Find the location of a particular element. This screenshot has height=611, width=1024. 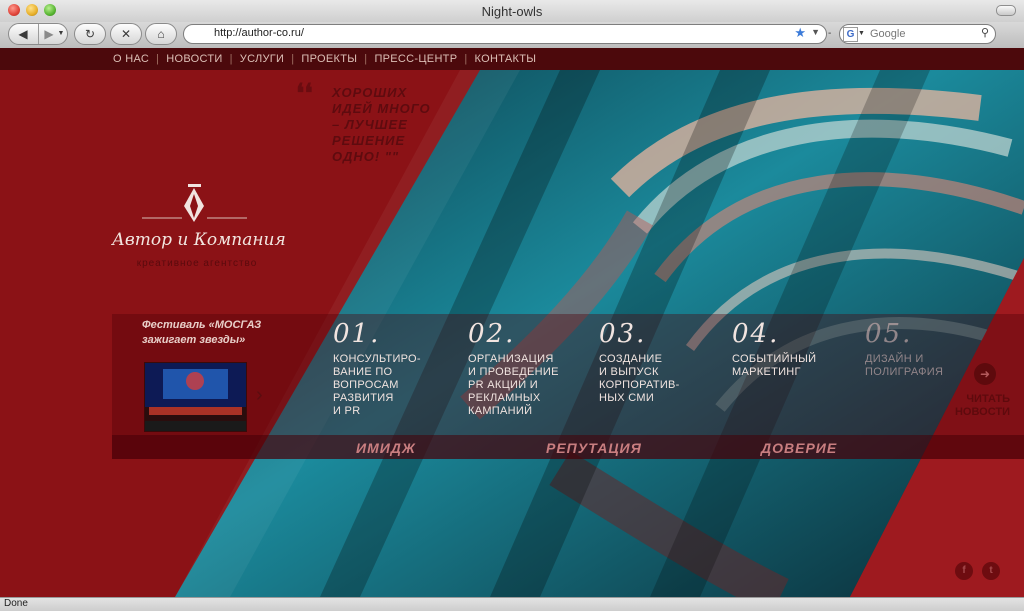

back-arrow-icon: ◀ is located at coordinates (23, 34).